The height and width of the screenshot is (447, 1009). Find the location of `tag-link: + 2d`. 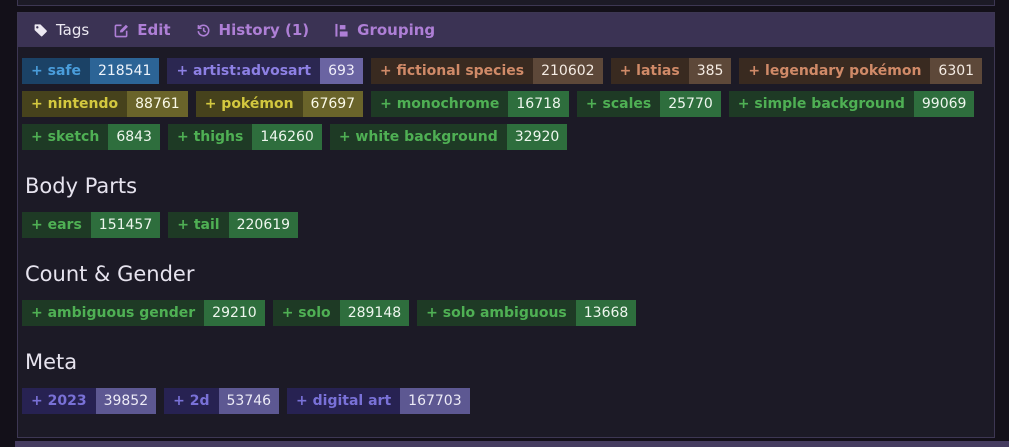

tag-link: + 2d is located at coordinates (191, 401).